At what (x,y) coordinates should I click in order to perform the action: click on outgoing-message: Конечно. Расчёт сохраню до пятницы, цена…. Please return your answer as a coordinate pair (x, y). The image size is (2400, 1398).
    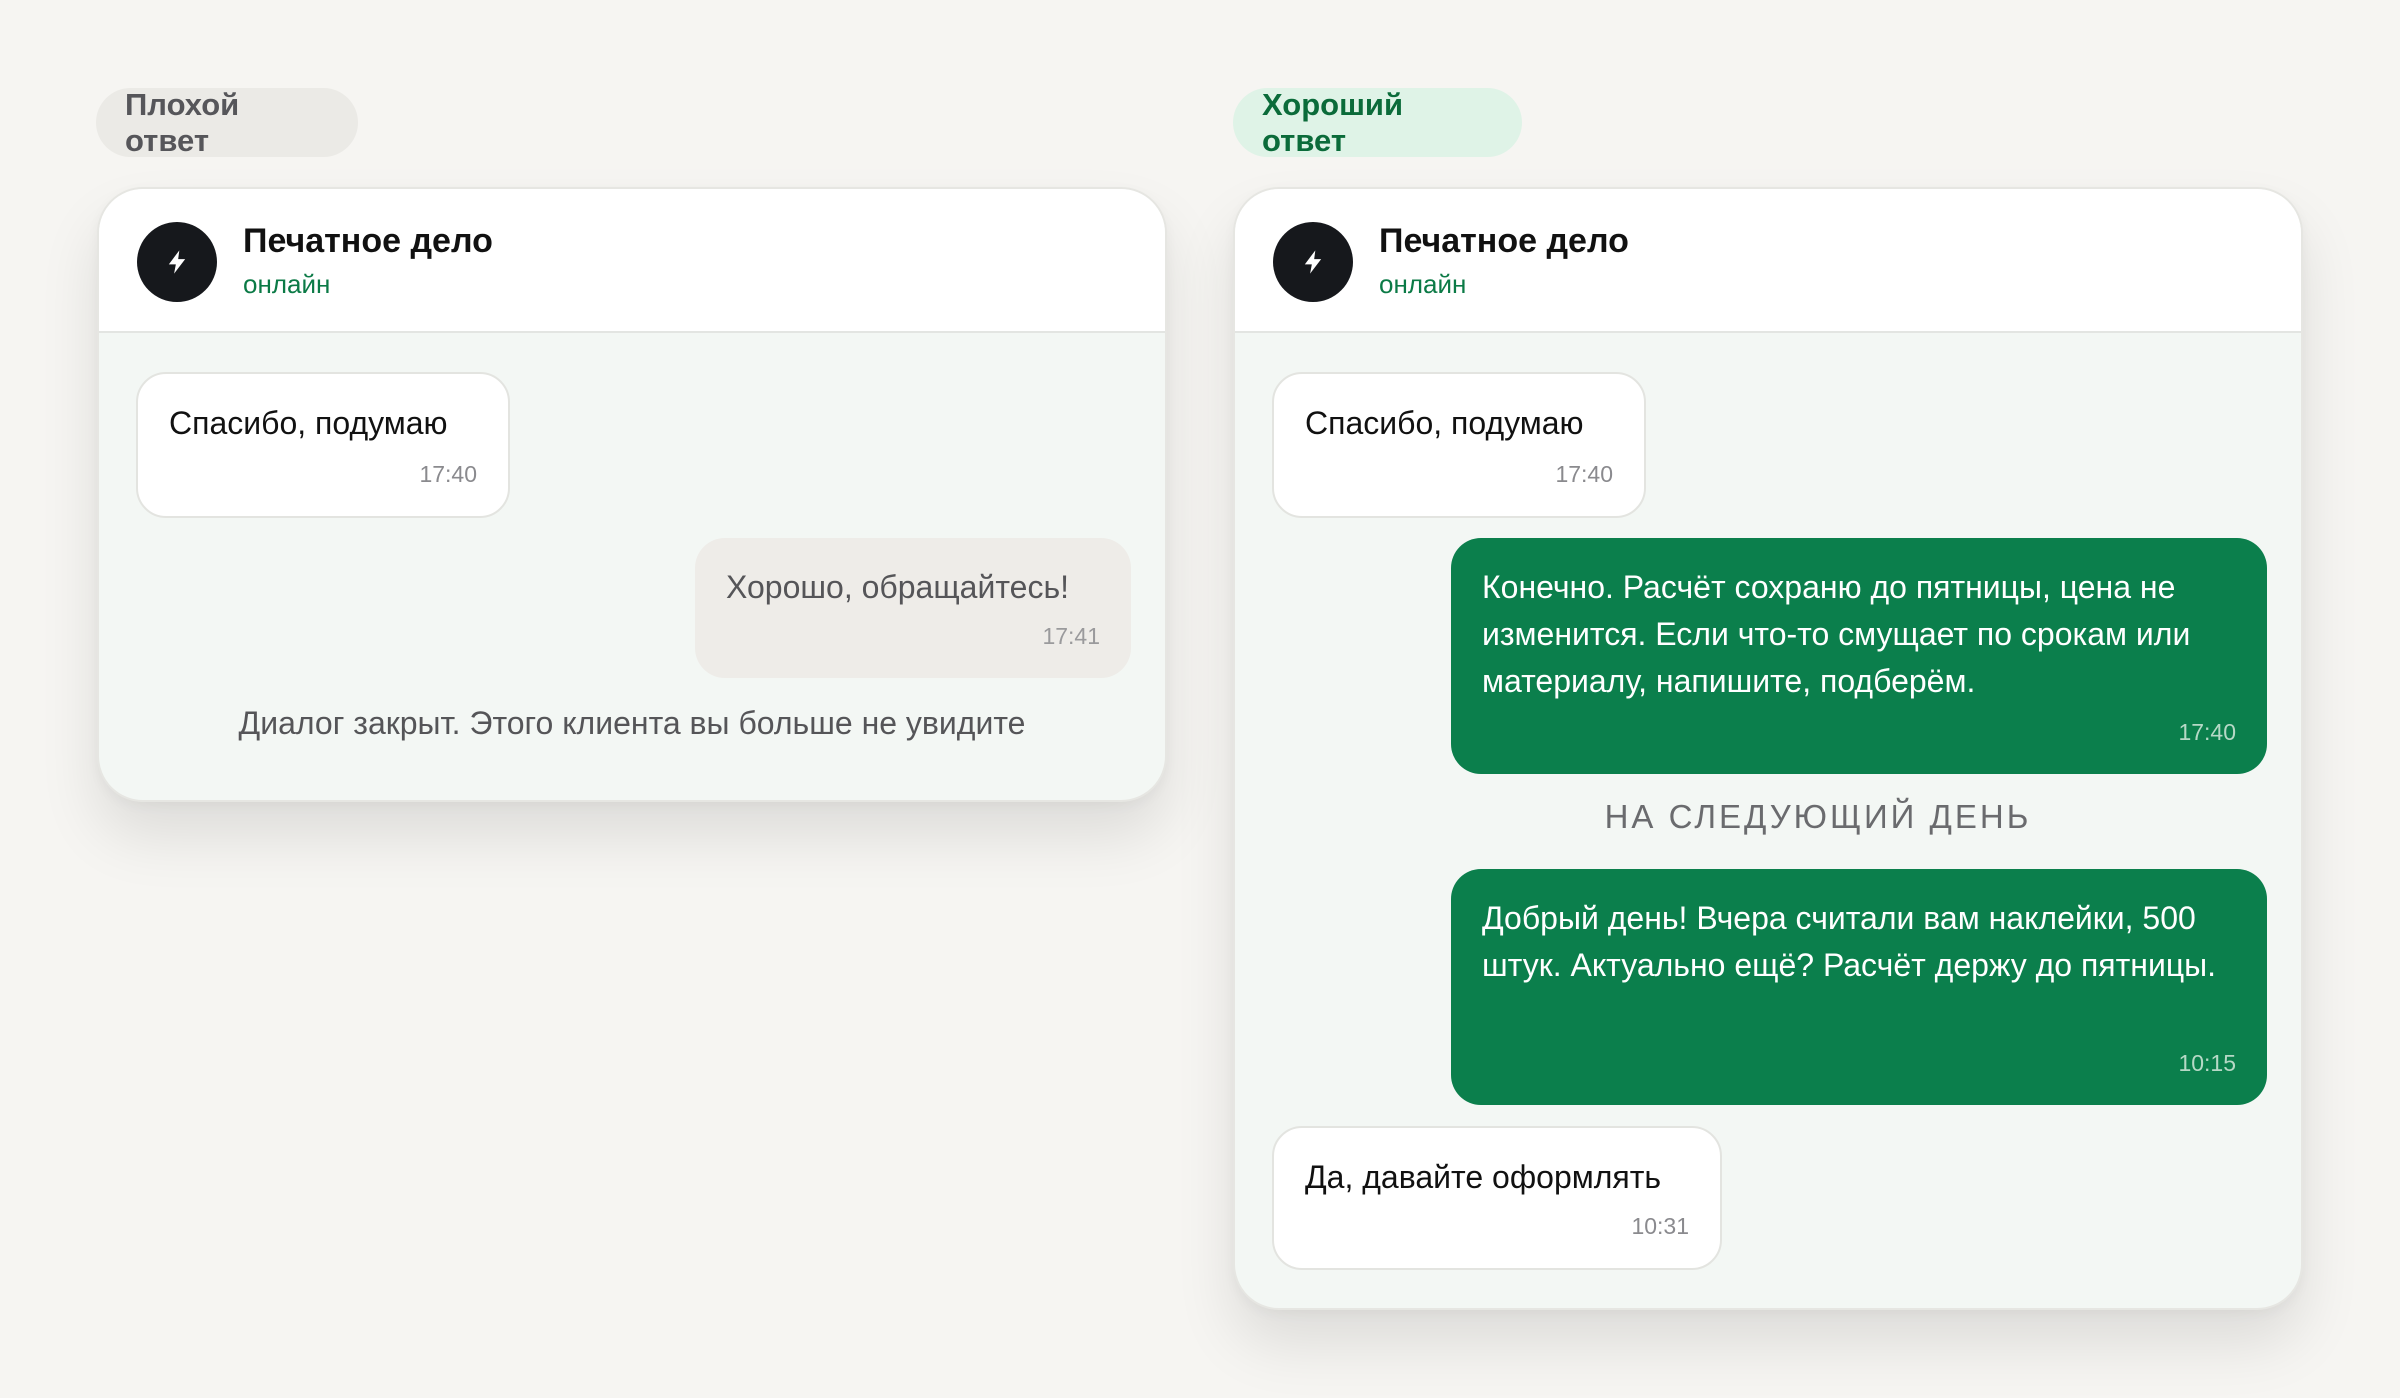
    Looking at the image, I should click on (1859, 656).